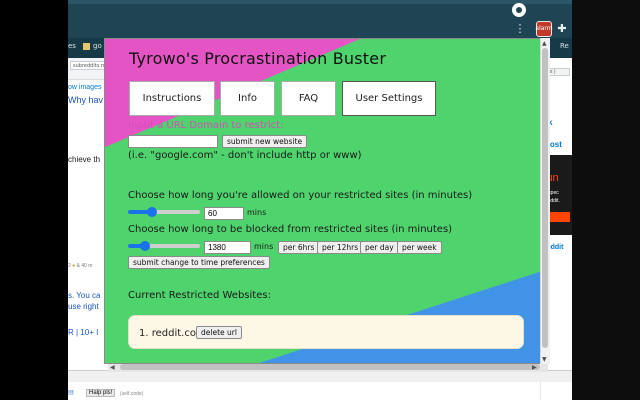  What do you see at coordinates (389, 98) in the screenshot?
I see `tab-user-settings: User Settings` at bounding box center [389, 98].